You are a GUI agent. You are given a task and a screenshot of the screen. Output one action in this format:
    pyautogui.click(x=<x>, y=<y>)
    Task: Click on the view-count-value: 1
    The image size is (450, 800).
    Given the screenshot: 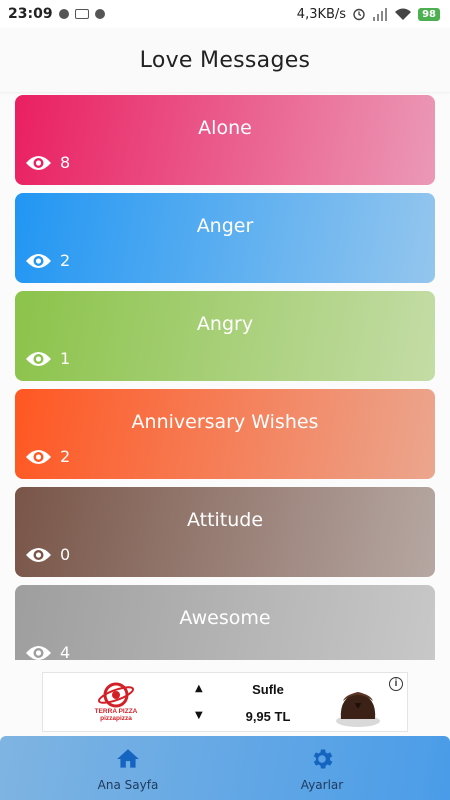 What is the action you would take?
    pyautogui.click(x=65, y=358)
    